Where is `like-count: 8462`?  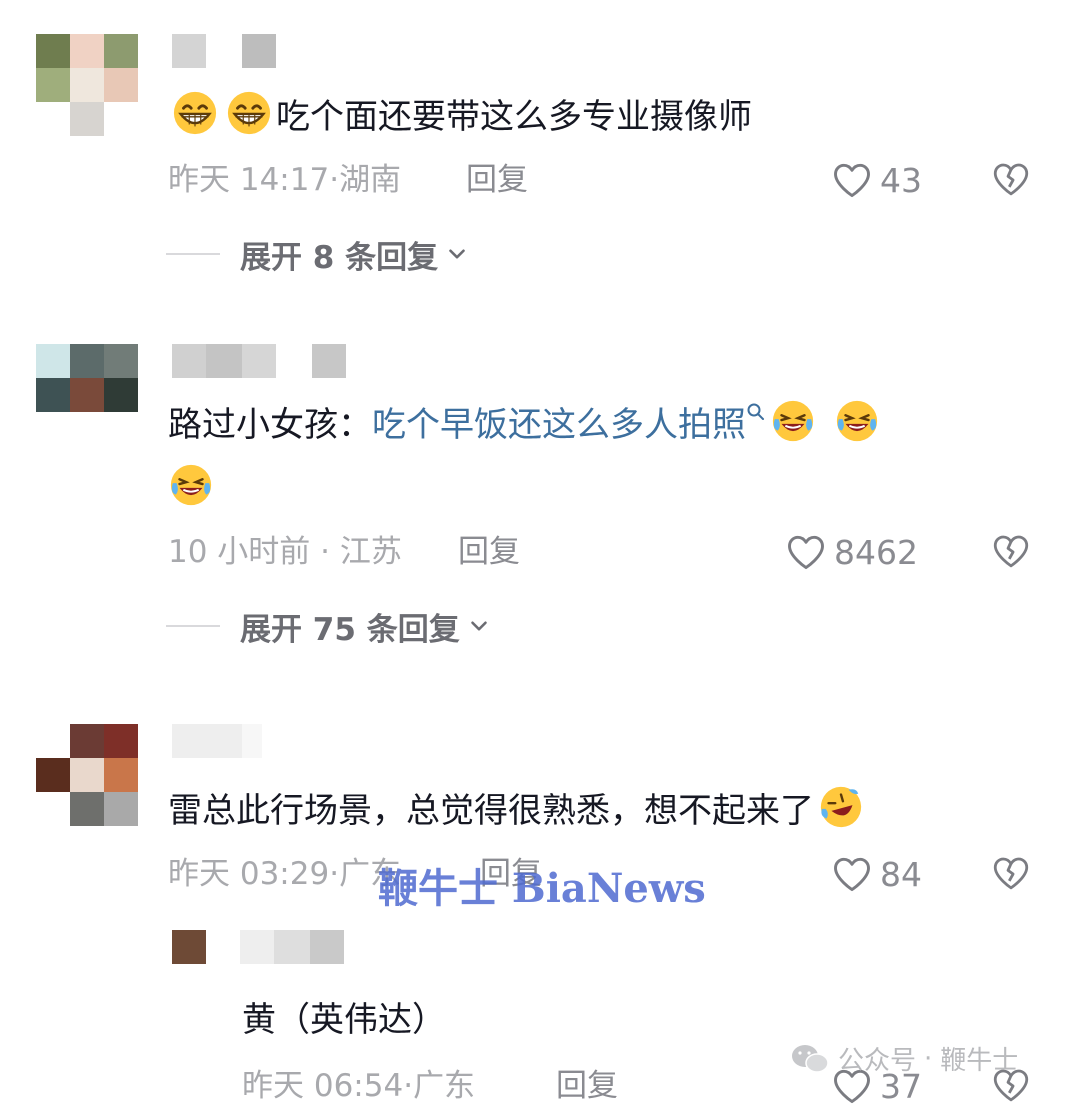 like-count: 8462 is located at coordinates (876, 552).